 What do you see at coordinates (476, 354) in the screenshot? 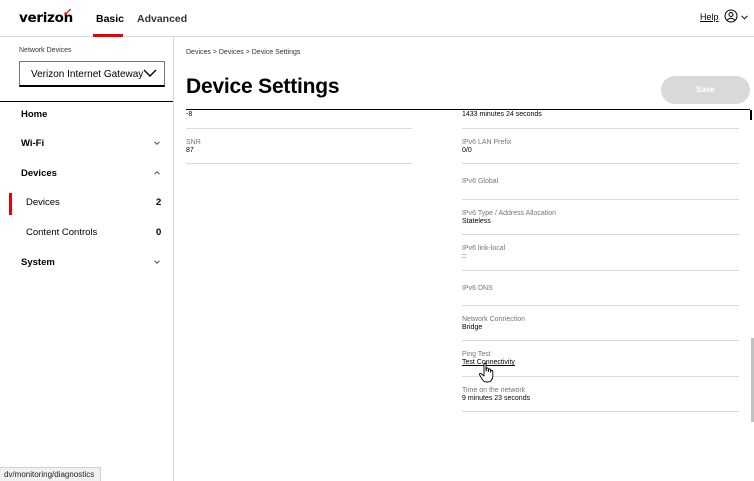
I see `field-label: Ping Test` at bounding box center [476, 354].